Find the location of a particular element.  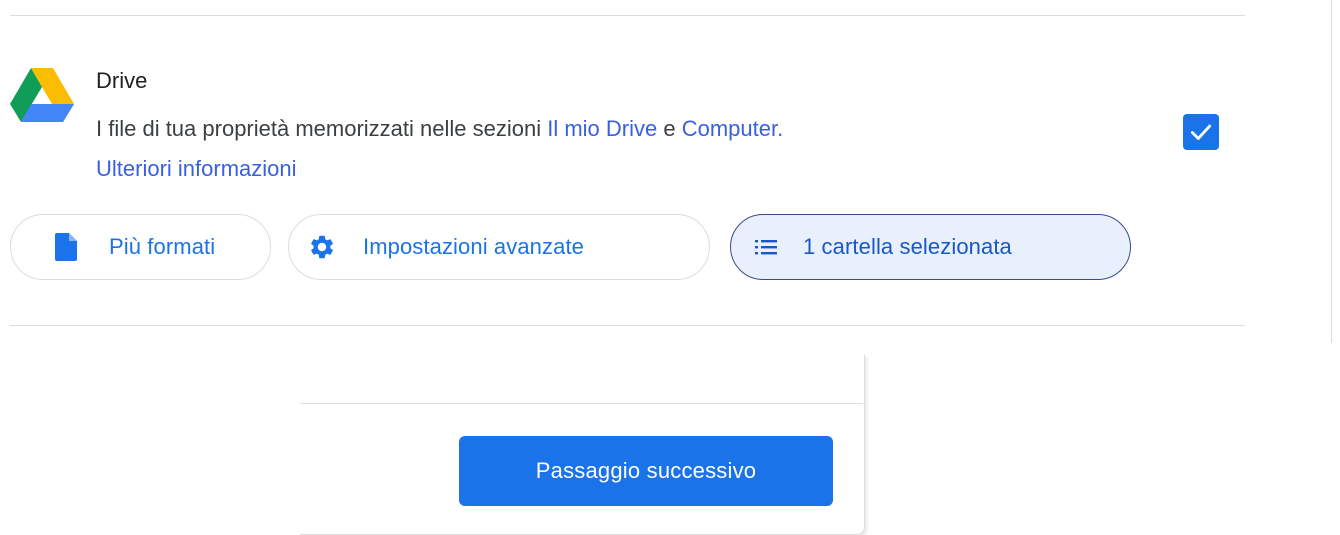

section-divider-bottom is located at coordinates (627, 325).